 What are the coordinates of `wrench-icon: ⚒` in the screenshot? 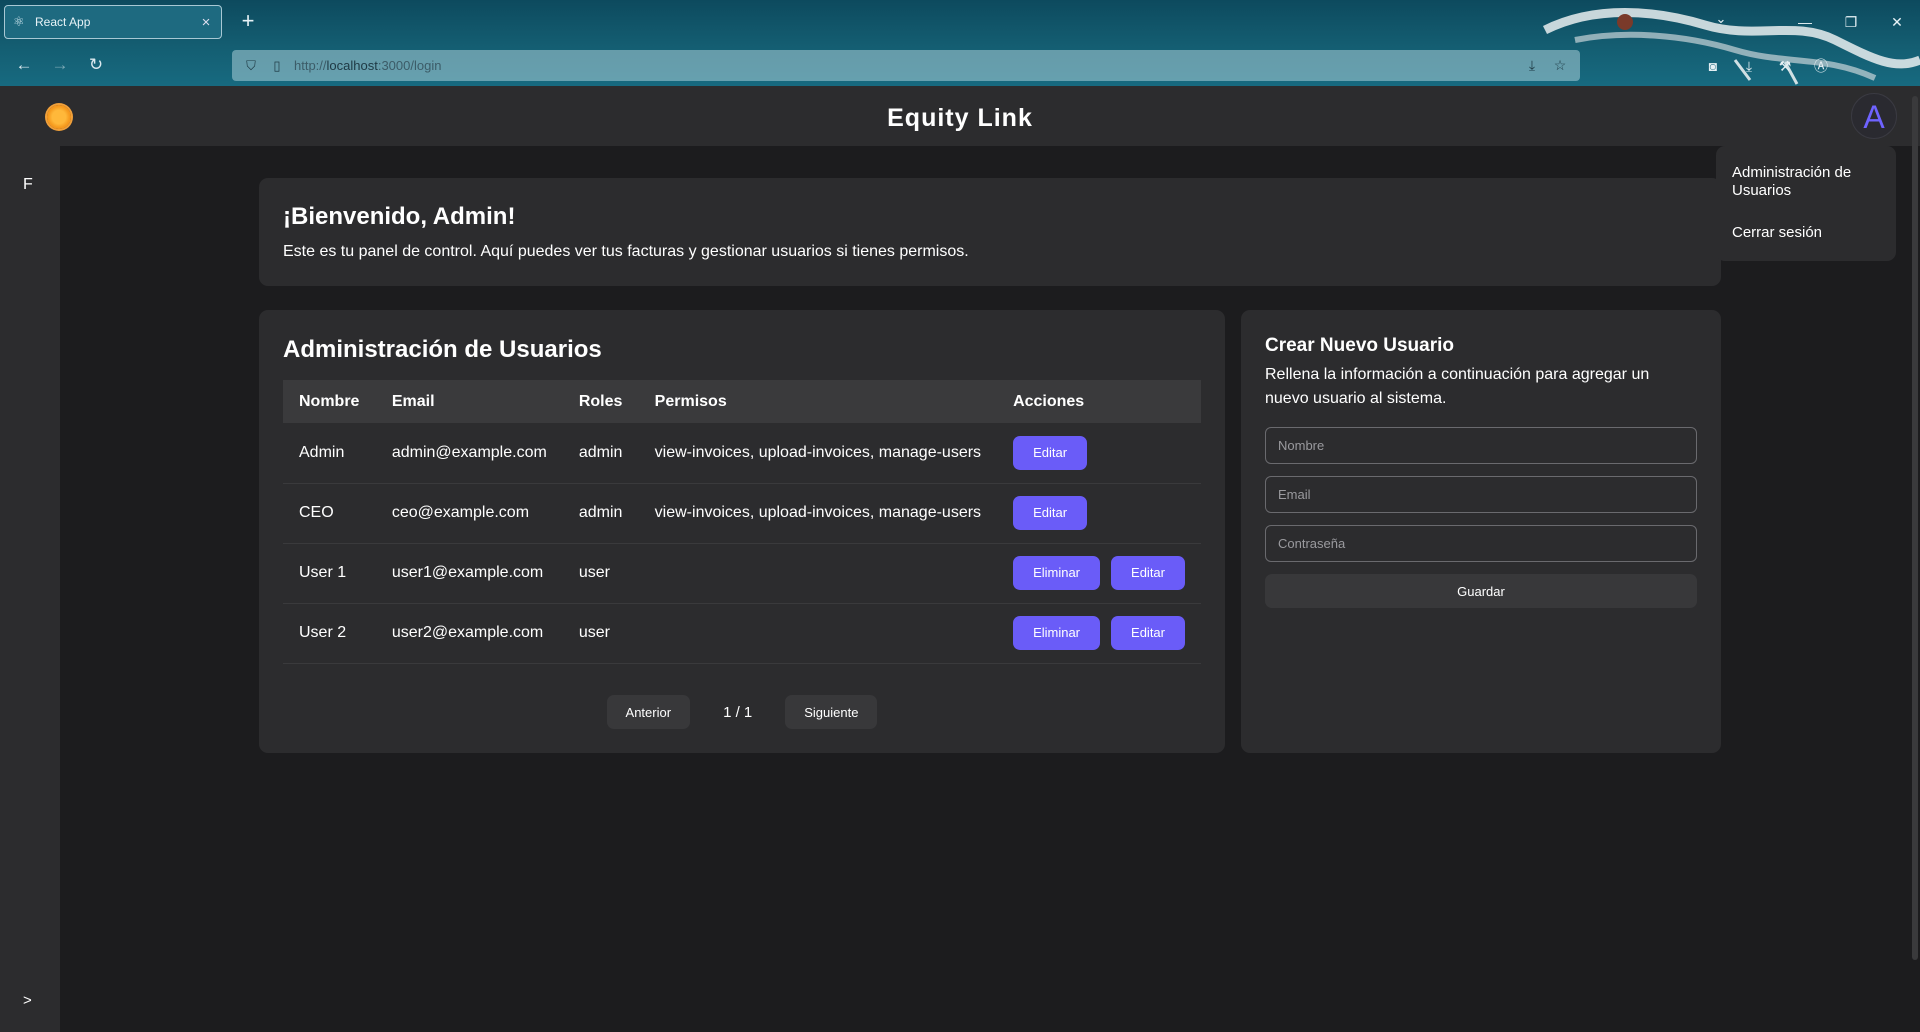 It's located at (1785, 66).